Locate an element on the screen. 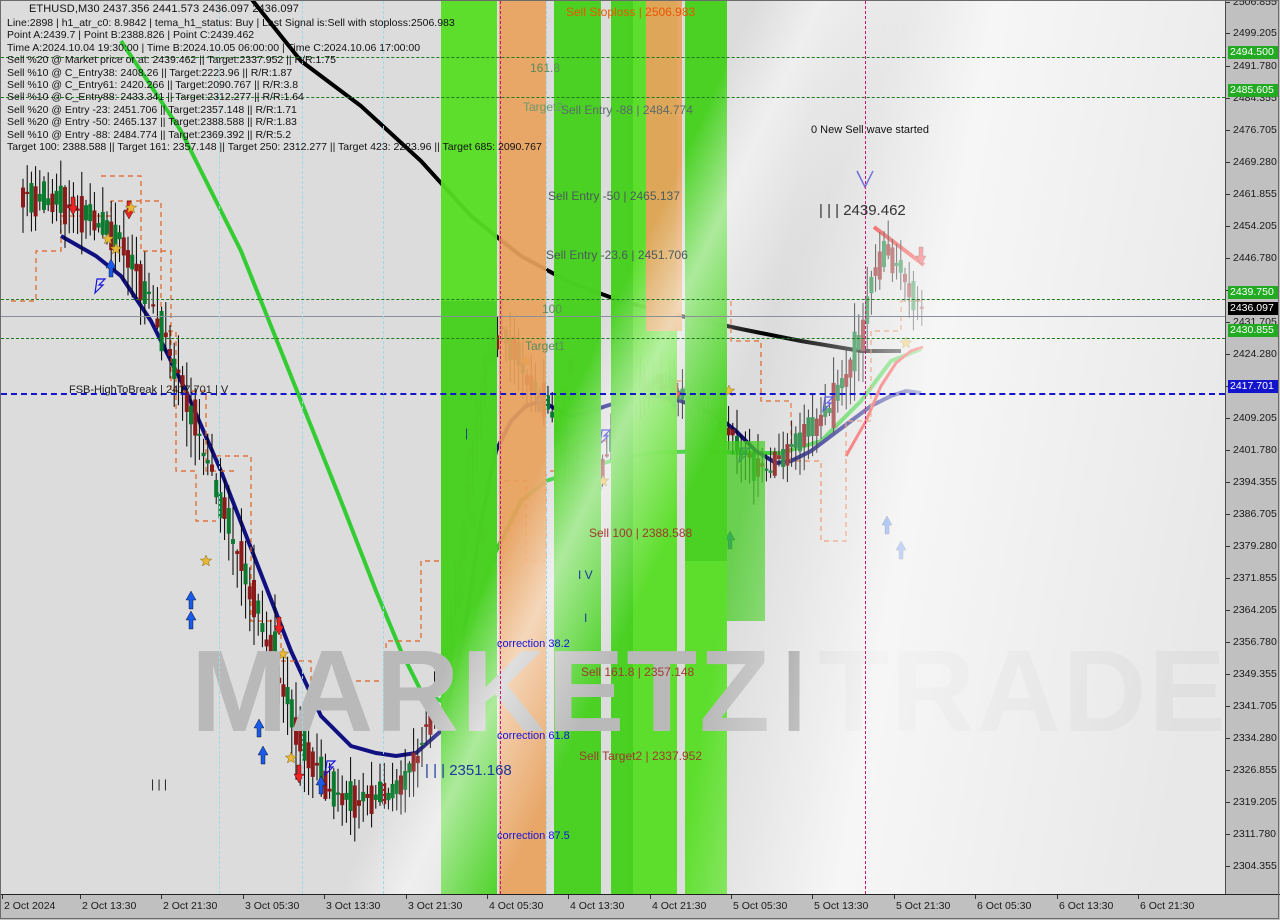  annotation-wave-mark-iii: | | | is located at coordinates (159, 784).